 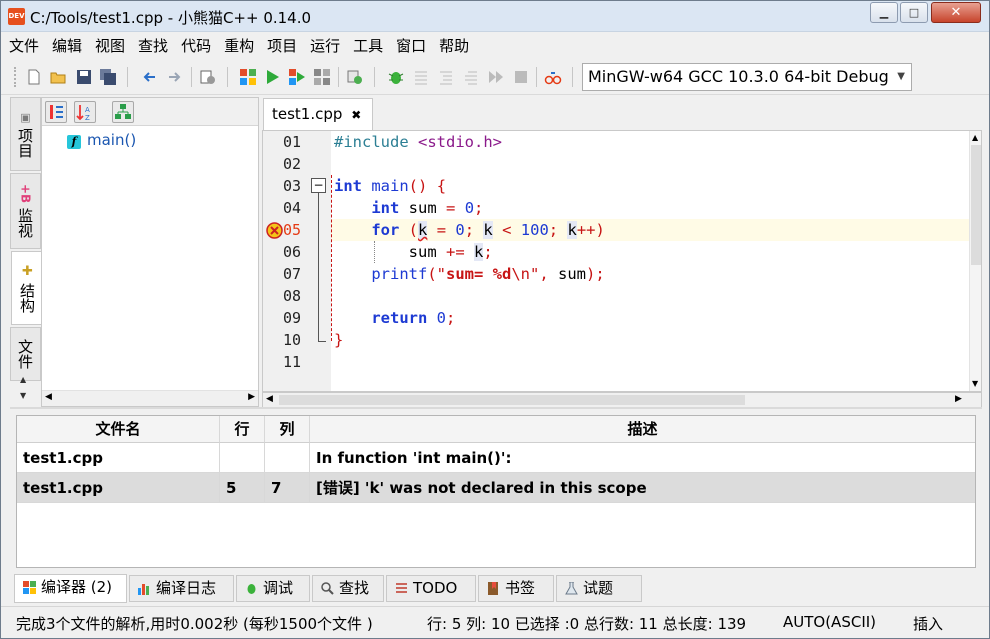 I want to click on menu-window: 窗口, so click(x=411, y=46).